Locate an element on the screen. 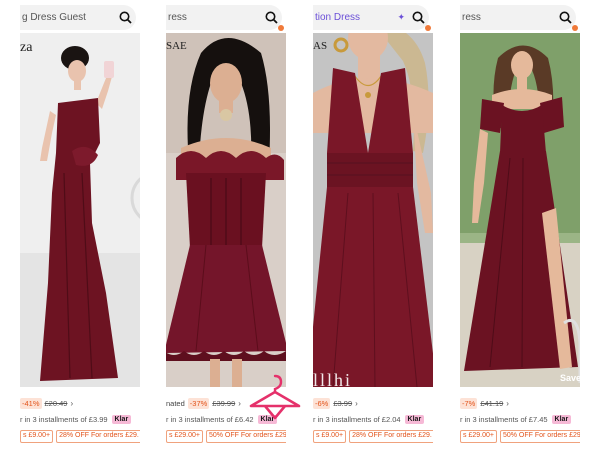  installments-text: r in 3 installments of £3.99 is located at coordinates (64, 419).